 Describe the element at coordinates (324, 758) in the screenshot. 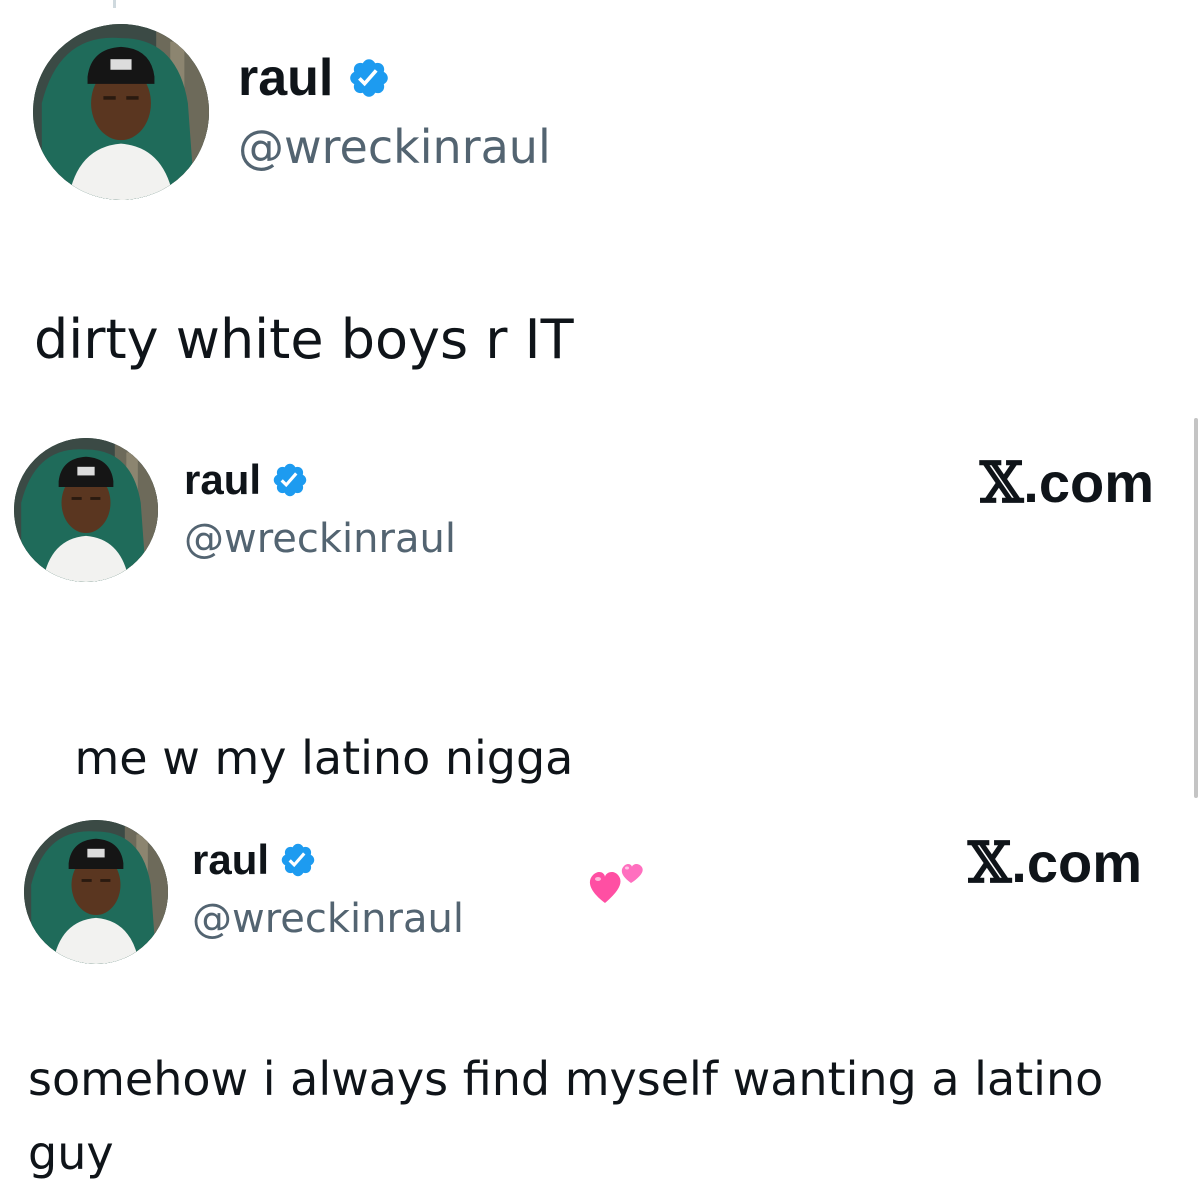

I see `tweet-text-content: me w my latino nigga` at that location.